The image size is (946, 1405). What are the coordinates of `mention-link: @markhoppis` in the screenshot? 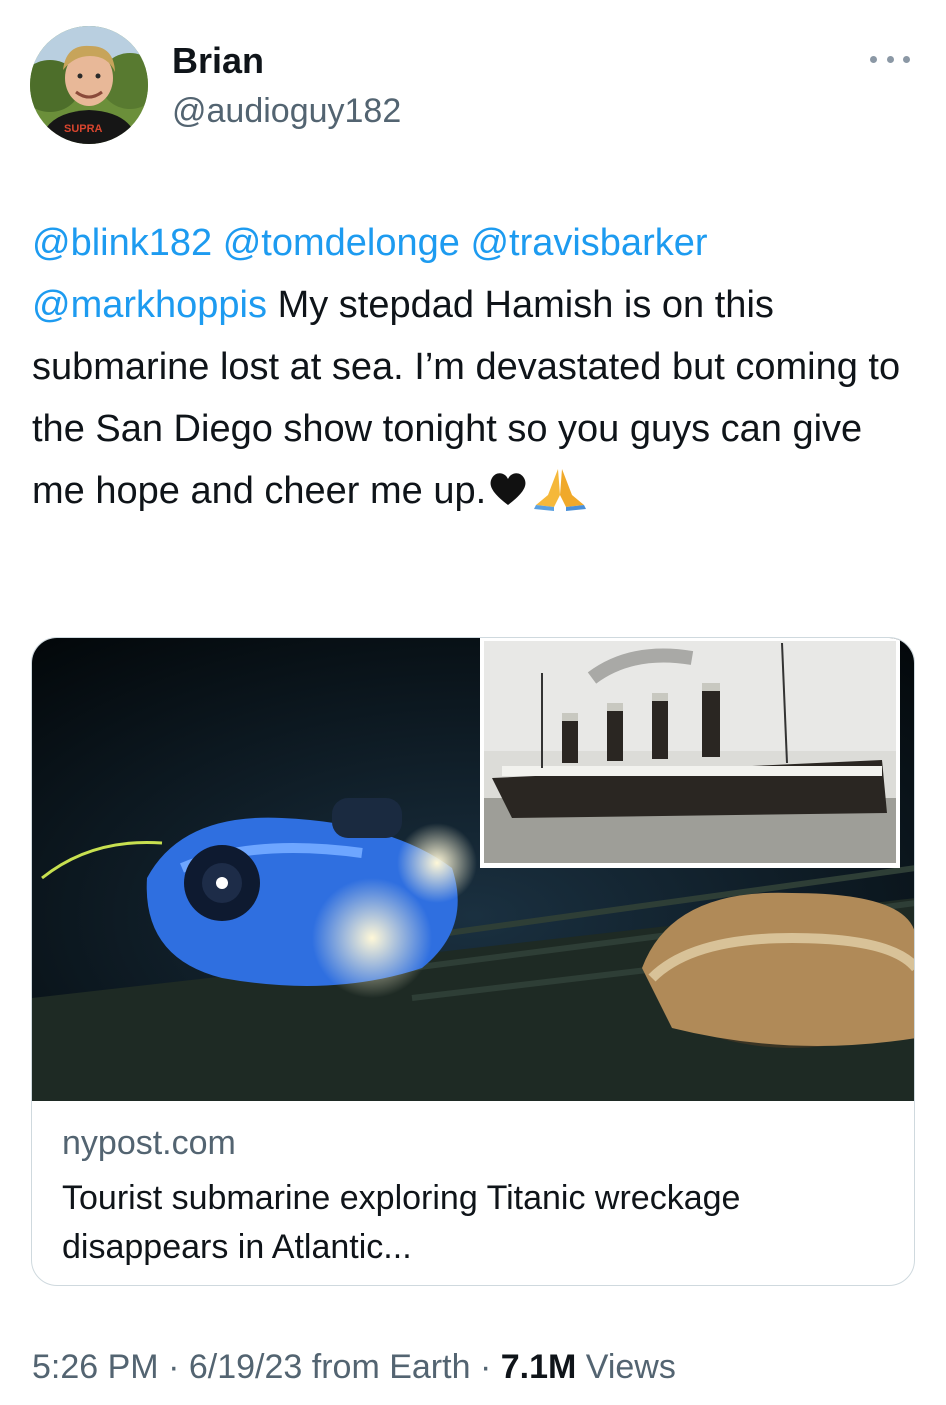 It's located at (149, 305).